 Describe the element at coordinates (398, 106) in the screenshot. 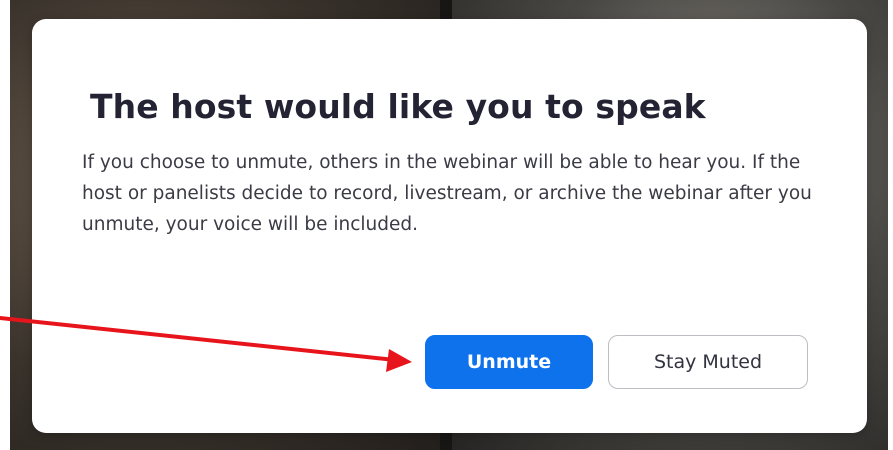

I see `dialog-title: The host would like you to speak` at that location.